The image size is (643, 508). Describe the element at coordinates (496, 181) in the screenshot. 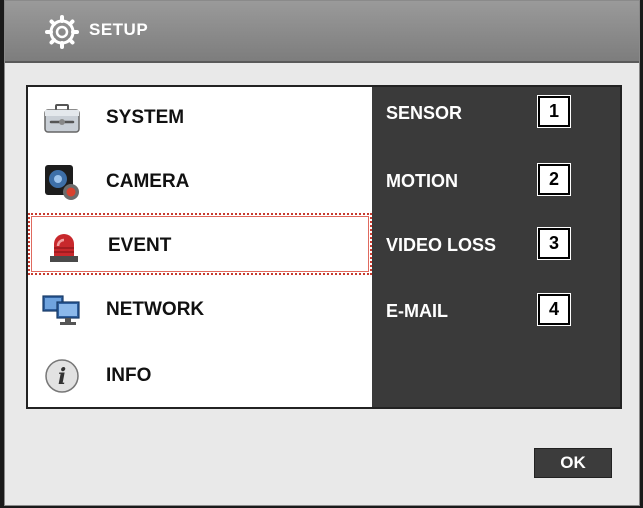

I see `submenu-item-motion: MOTION 2` at that location.